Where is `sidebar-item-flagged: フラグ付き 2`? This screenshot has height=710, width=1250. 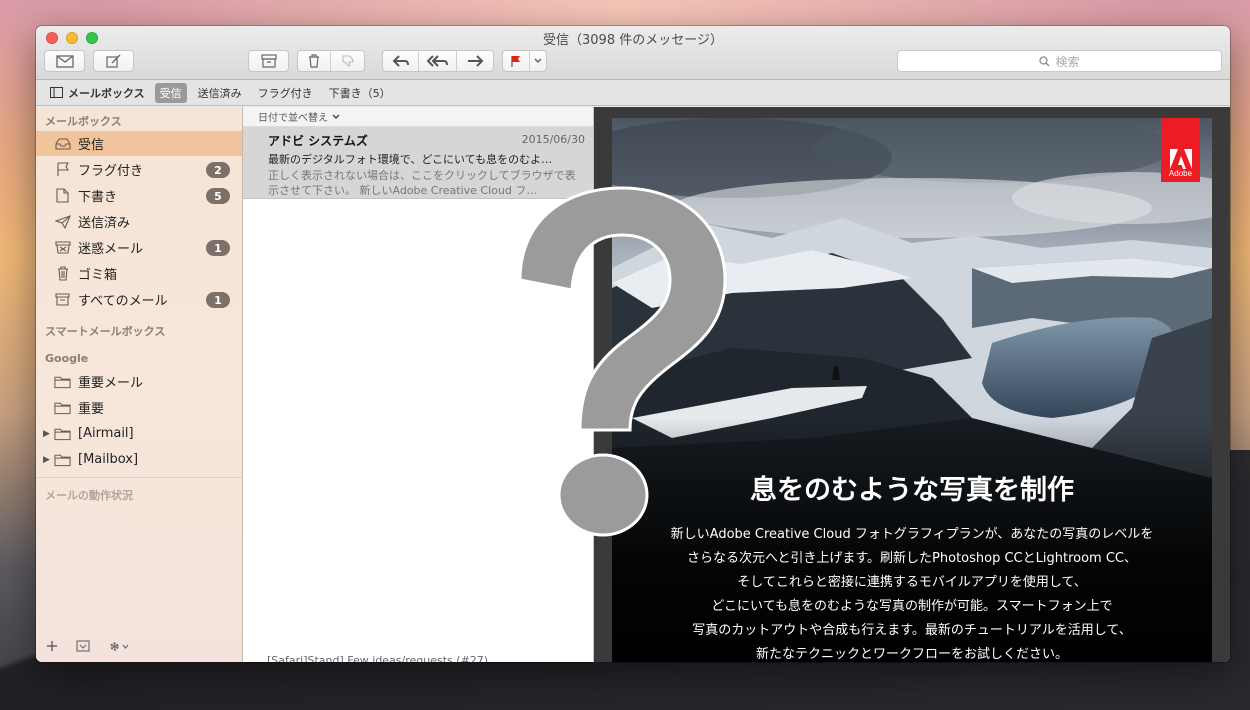
sidebar-item-flagged: フラグ付き 2 is located at coordinates (139, 169).